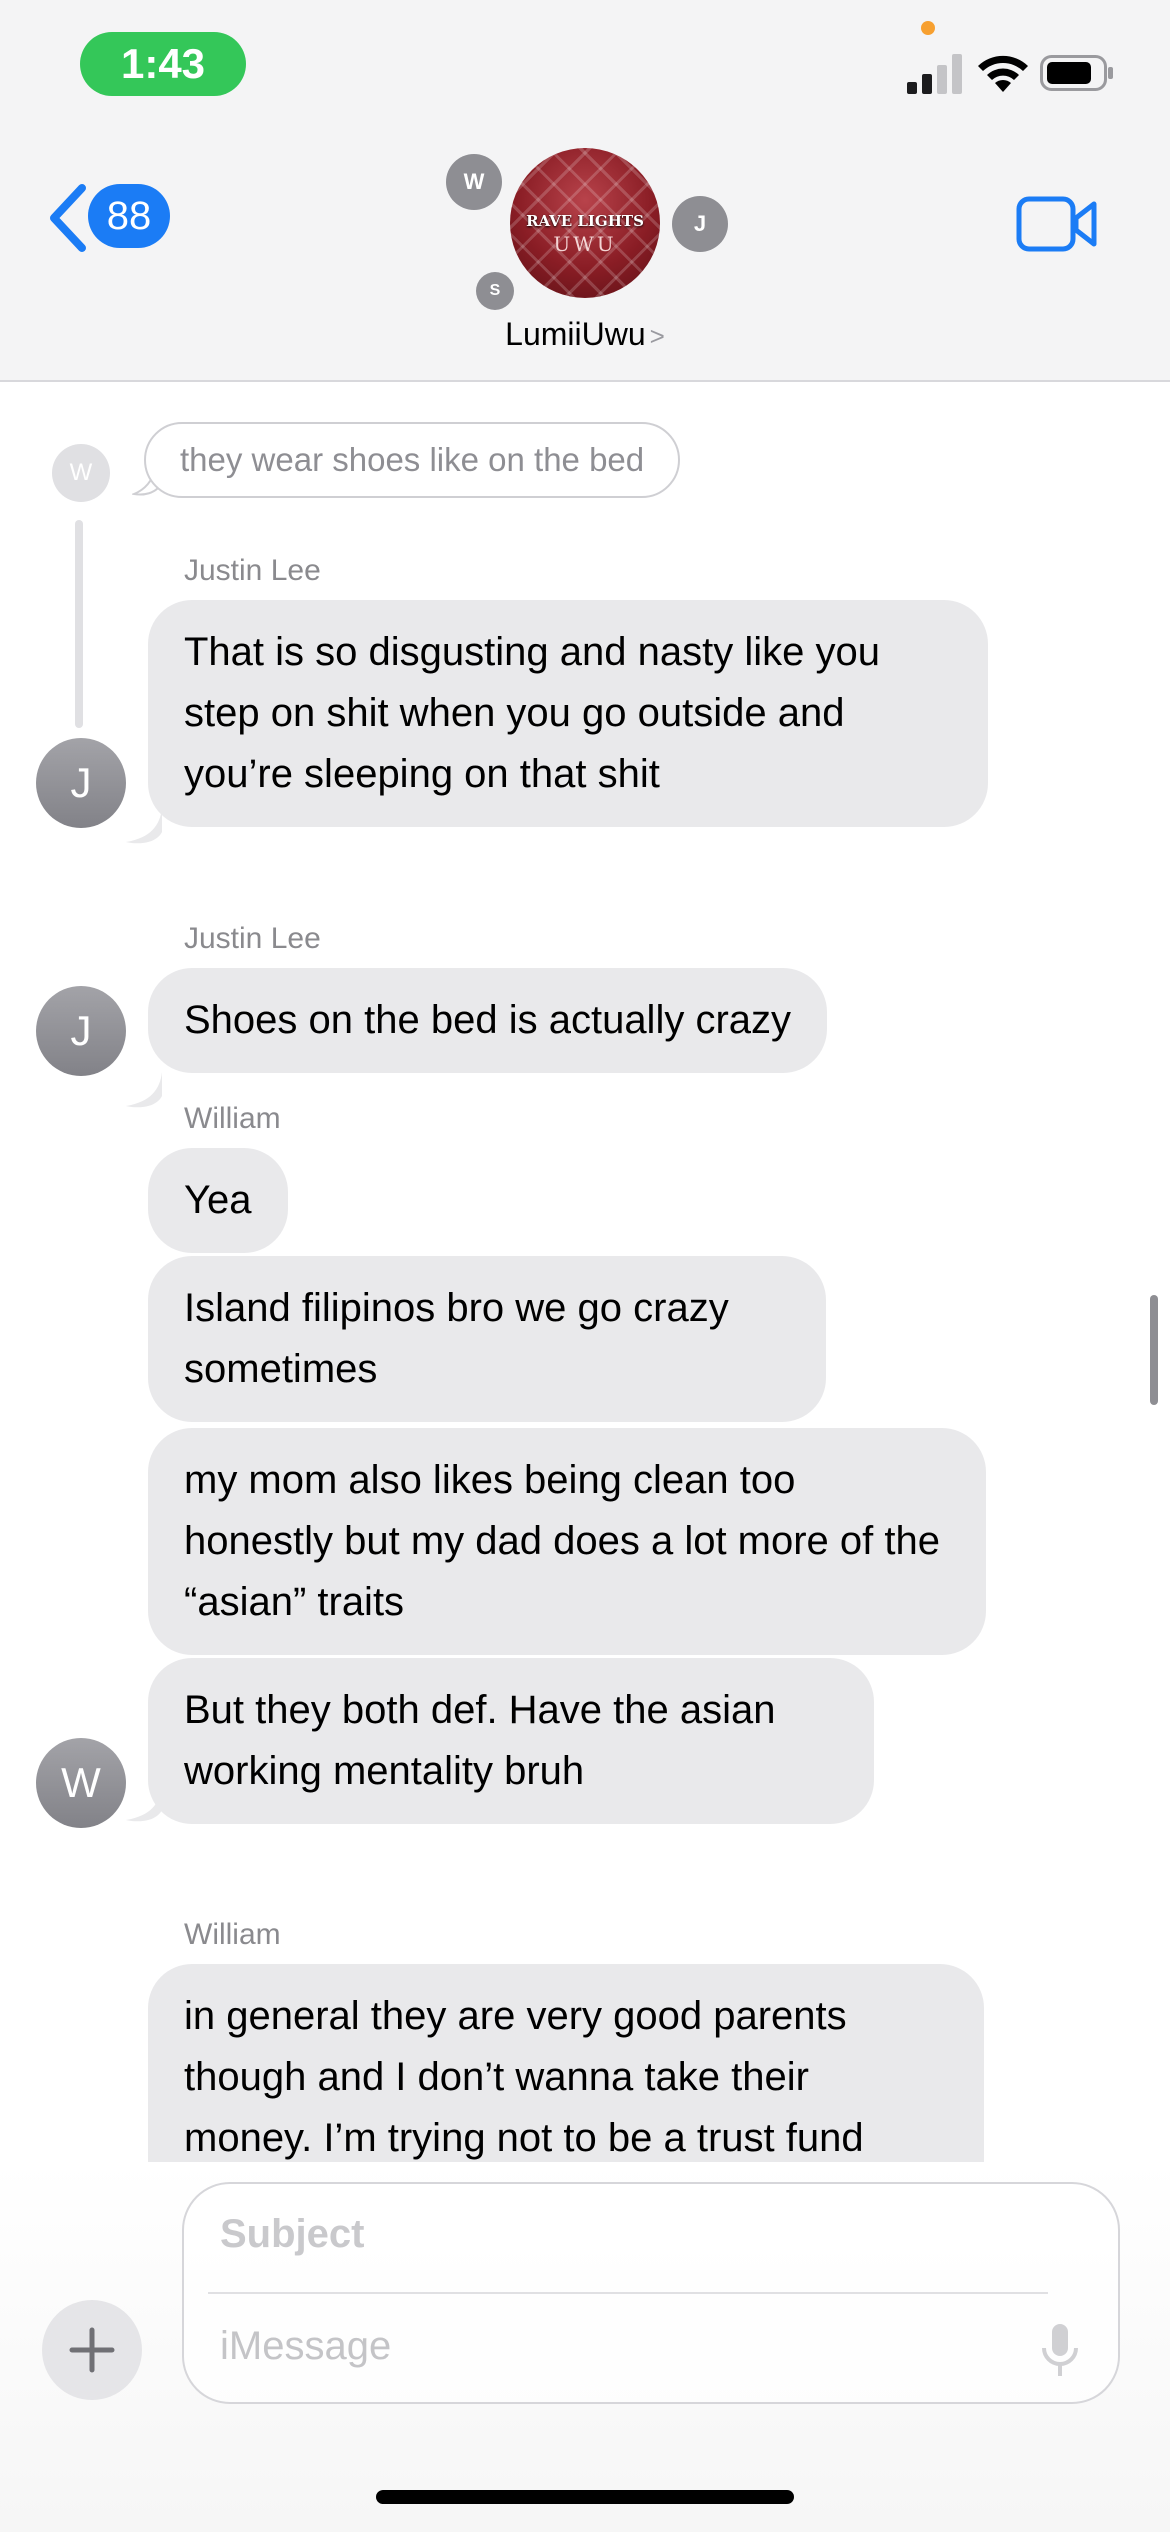 Image resolution: width=1170 pixels, height=2532 pixels. I want to click on back-button: 88, so click(113, 218).